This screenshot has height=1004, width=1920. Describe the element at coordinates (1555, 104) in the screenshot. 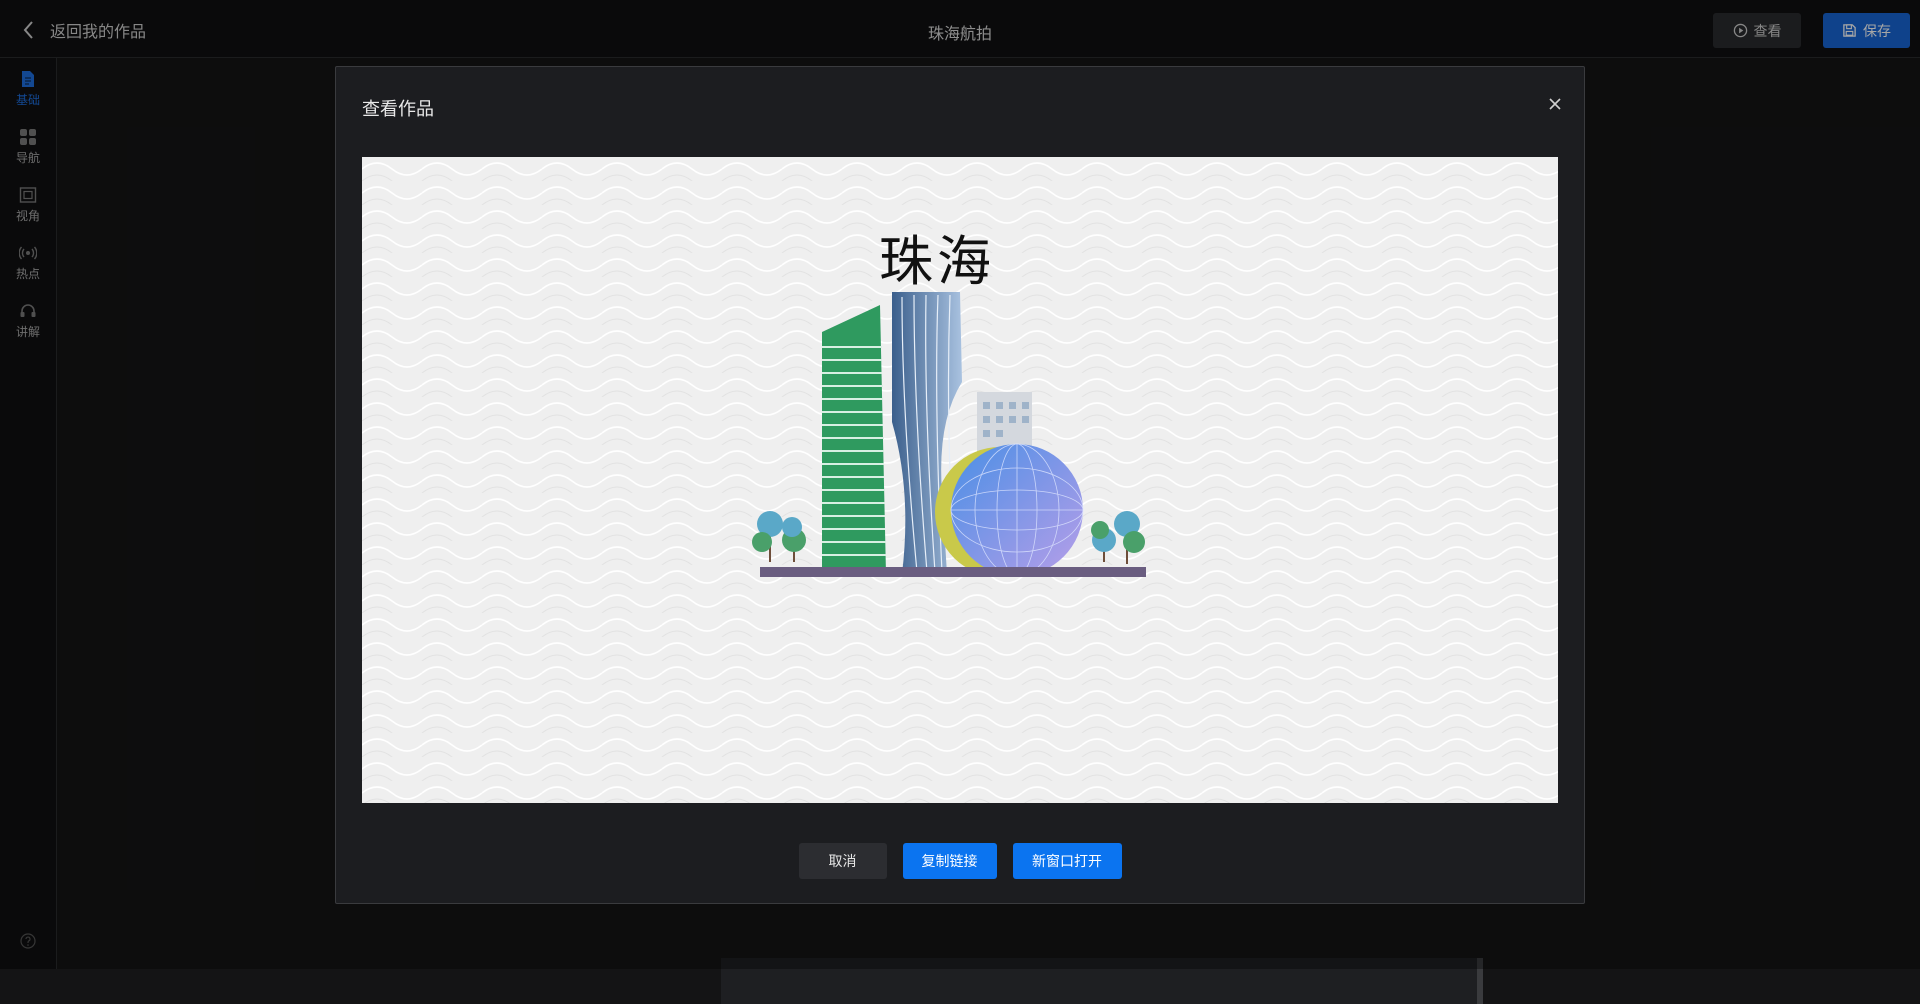

I see `close-icon` at that location.